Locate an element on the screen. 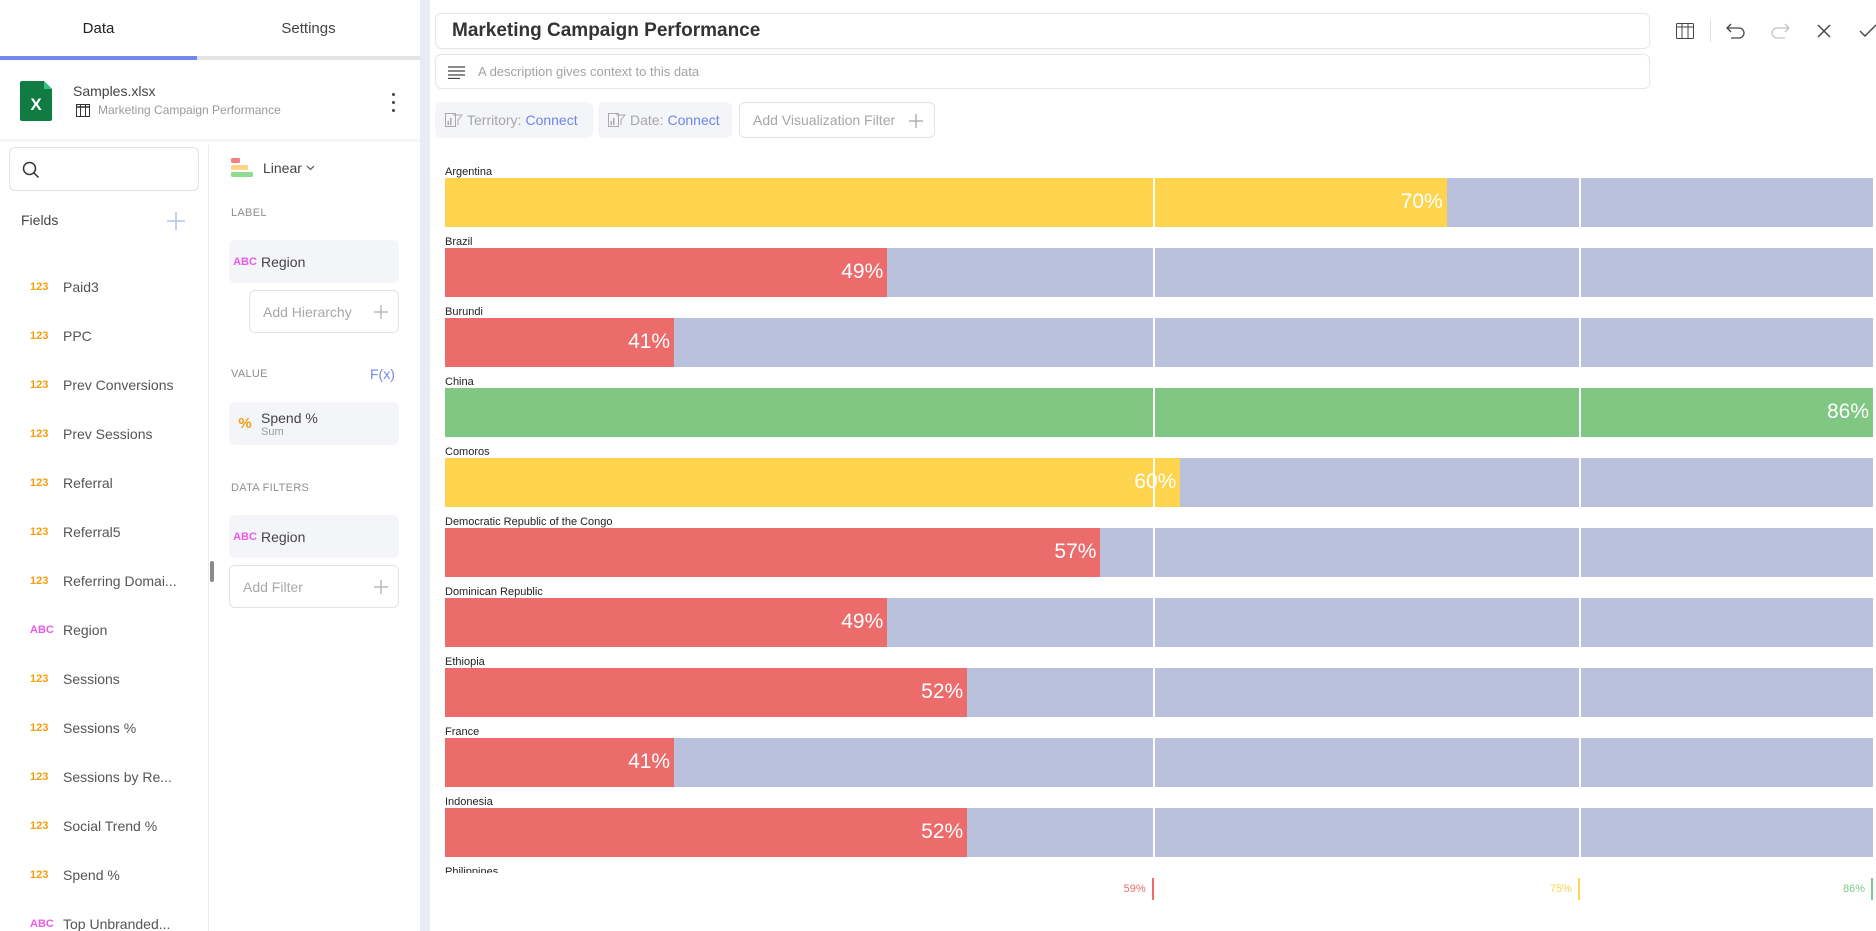 Image resolution: width=1876 pixels, height=931 pixels. field-item: 123 Sessions is located at coordinates (75, 679).